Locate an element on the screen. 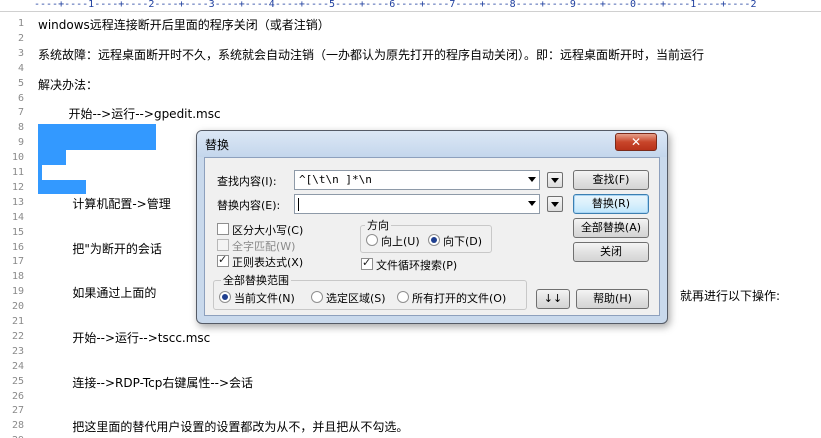 This screenshot has width=821, height=438. replace-button: 替换(R) is located at coordinates (611, 204).